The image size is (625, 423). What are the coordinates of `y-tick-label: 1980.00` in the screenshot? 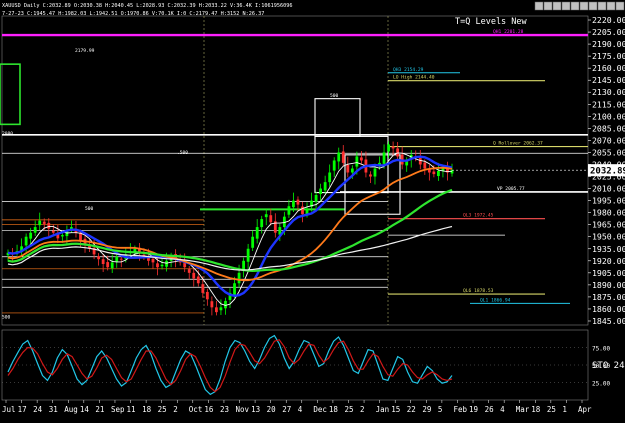 It's located at (608, 213).